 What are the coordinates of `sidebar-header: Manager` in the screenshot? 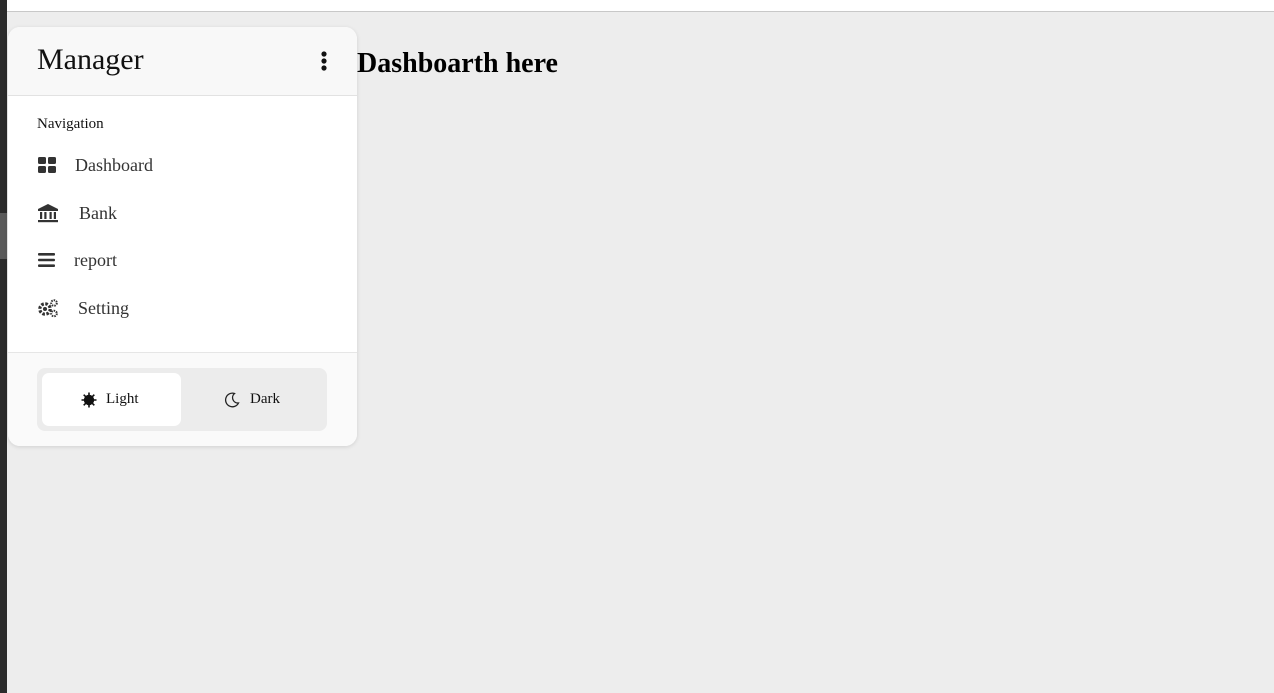 It's located at (182, 61).